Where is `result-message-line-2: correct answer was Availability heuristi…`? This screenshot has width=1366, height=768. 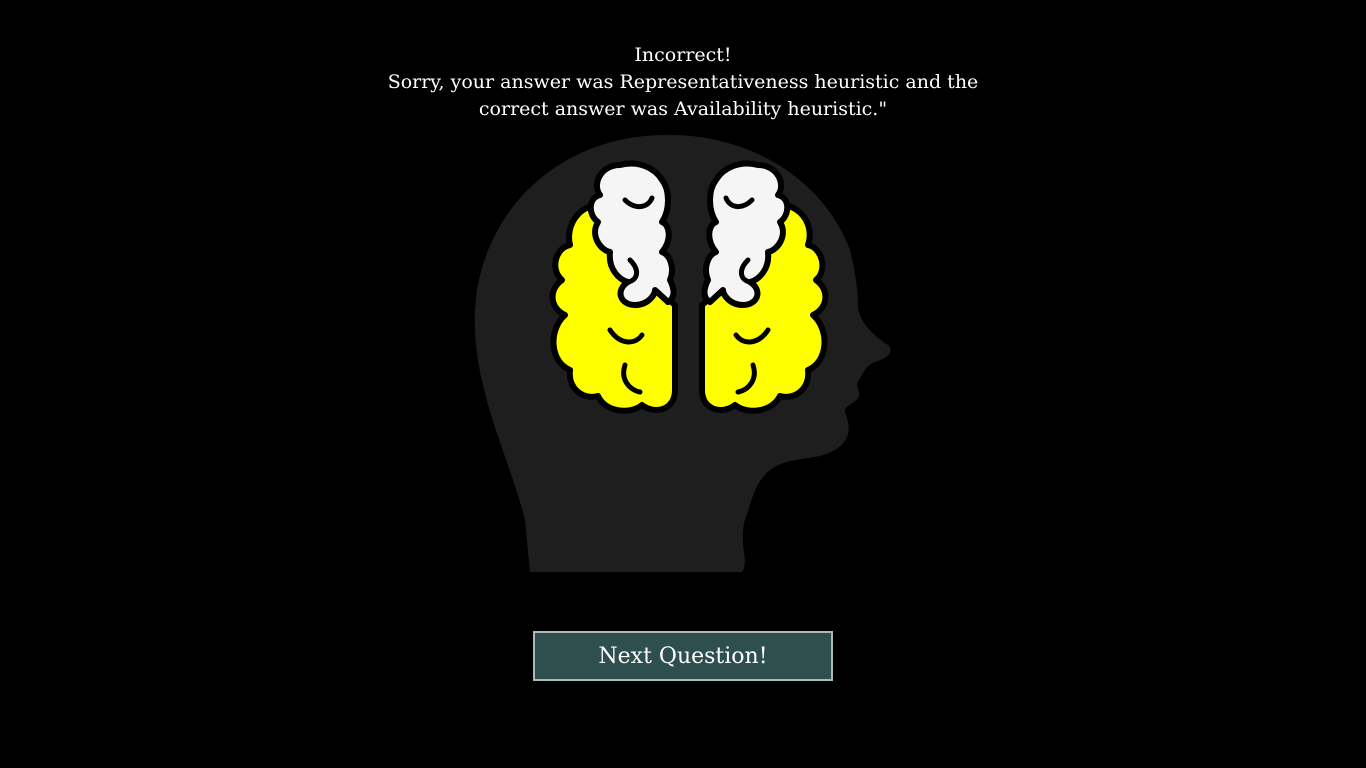
result-message-line-2: correct answer was Availability heuristi… is located at coordinates (683, 109).